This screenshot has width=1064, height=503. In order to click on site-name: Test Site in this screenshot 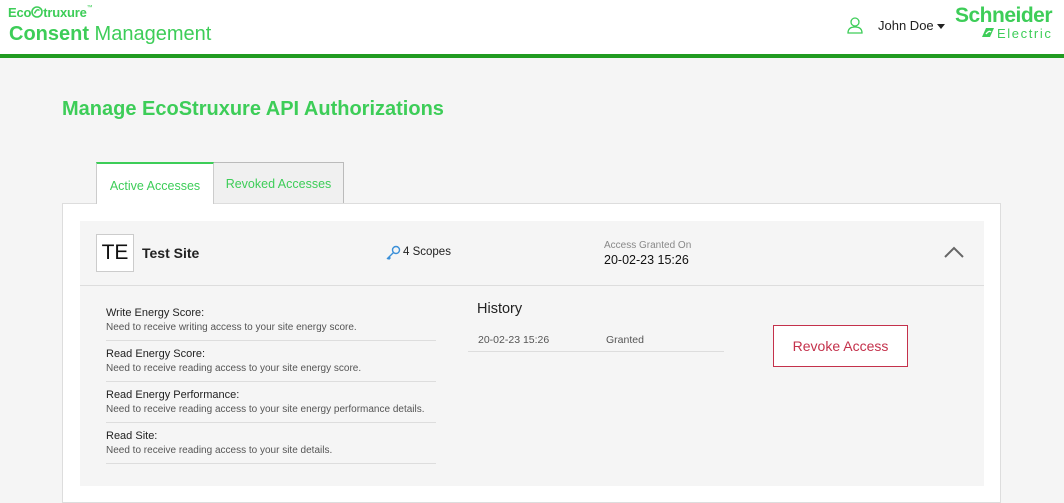, I will do `click(171, 253)`.